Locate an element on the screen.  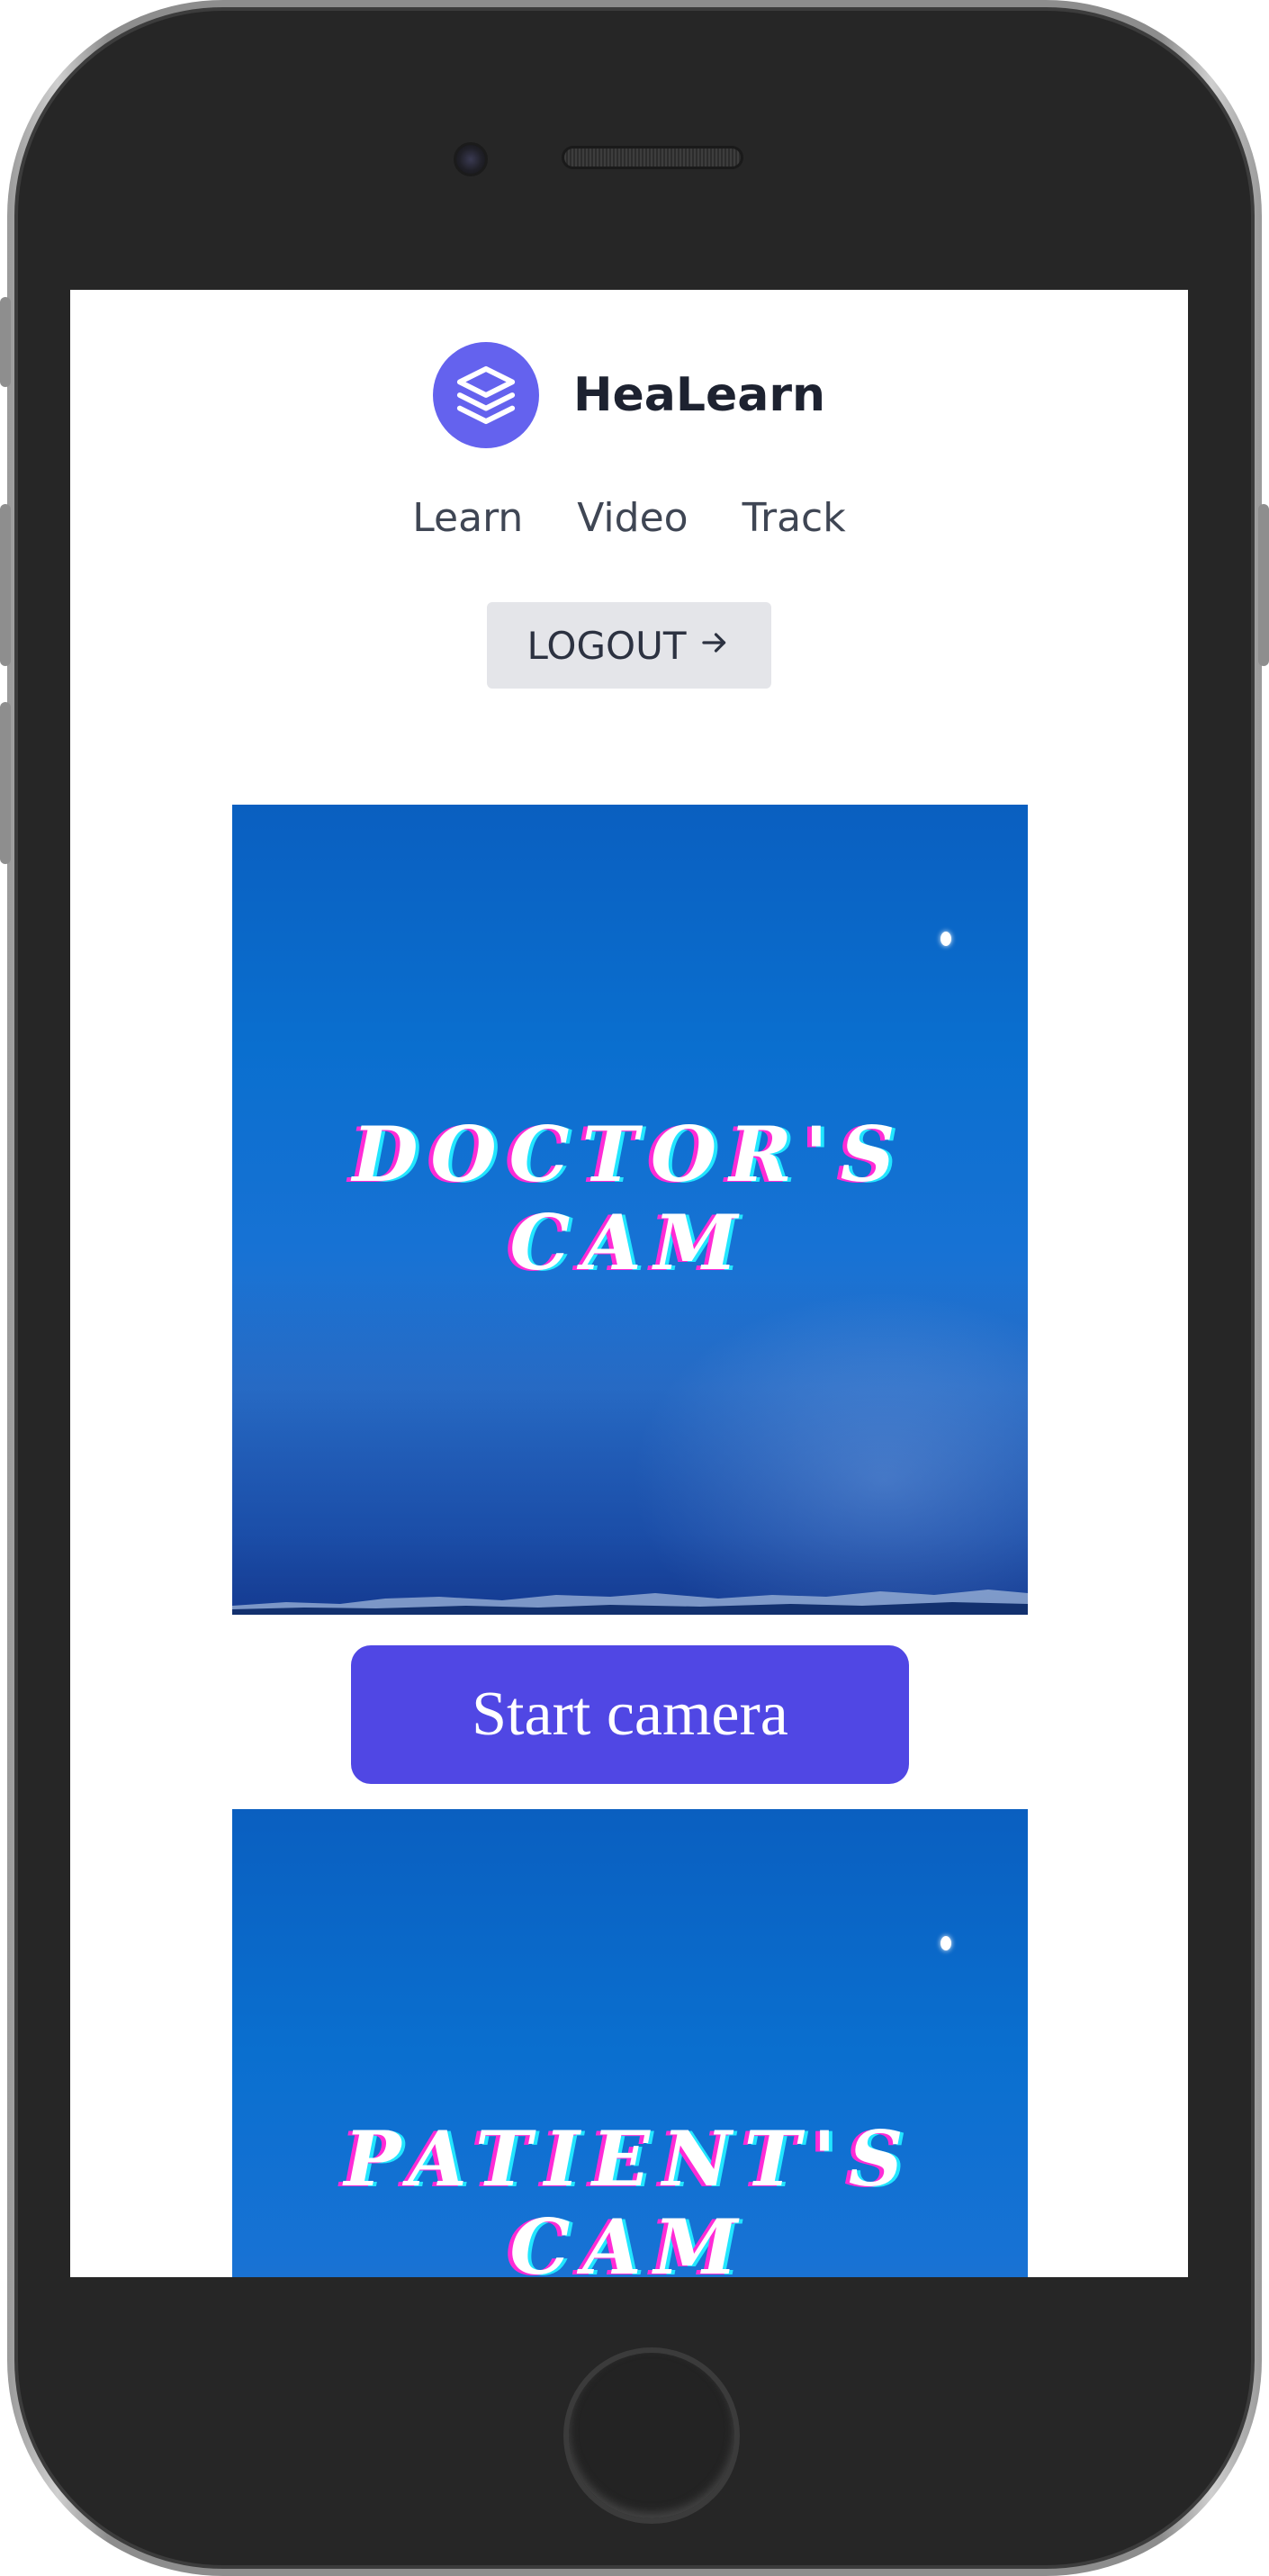
patient-cam-title: PATIENT'S CAM is located at coordinates (630, 2196).